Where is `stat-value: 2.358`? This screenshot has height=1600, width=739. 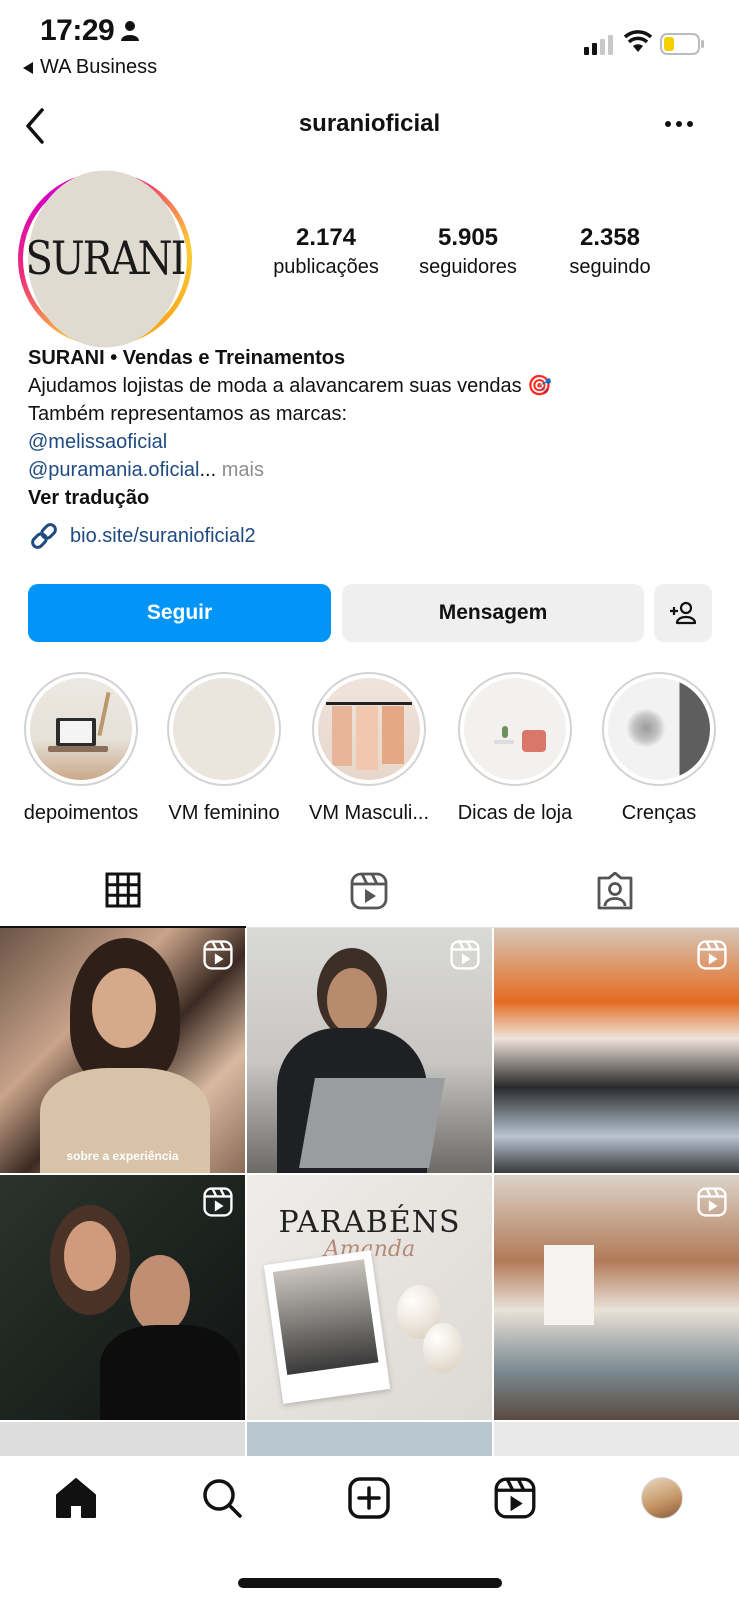 stat-value: 2.358 is located at coordinates (610, 237).